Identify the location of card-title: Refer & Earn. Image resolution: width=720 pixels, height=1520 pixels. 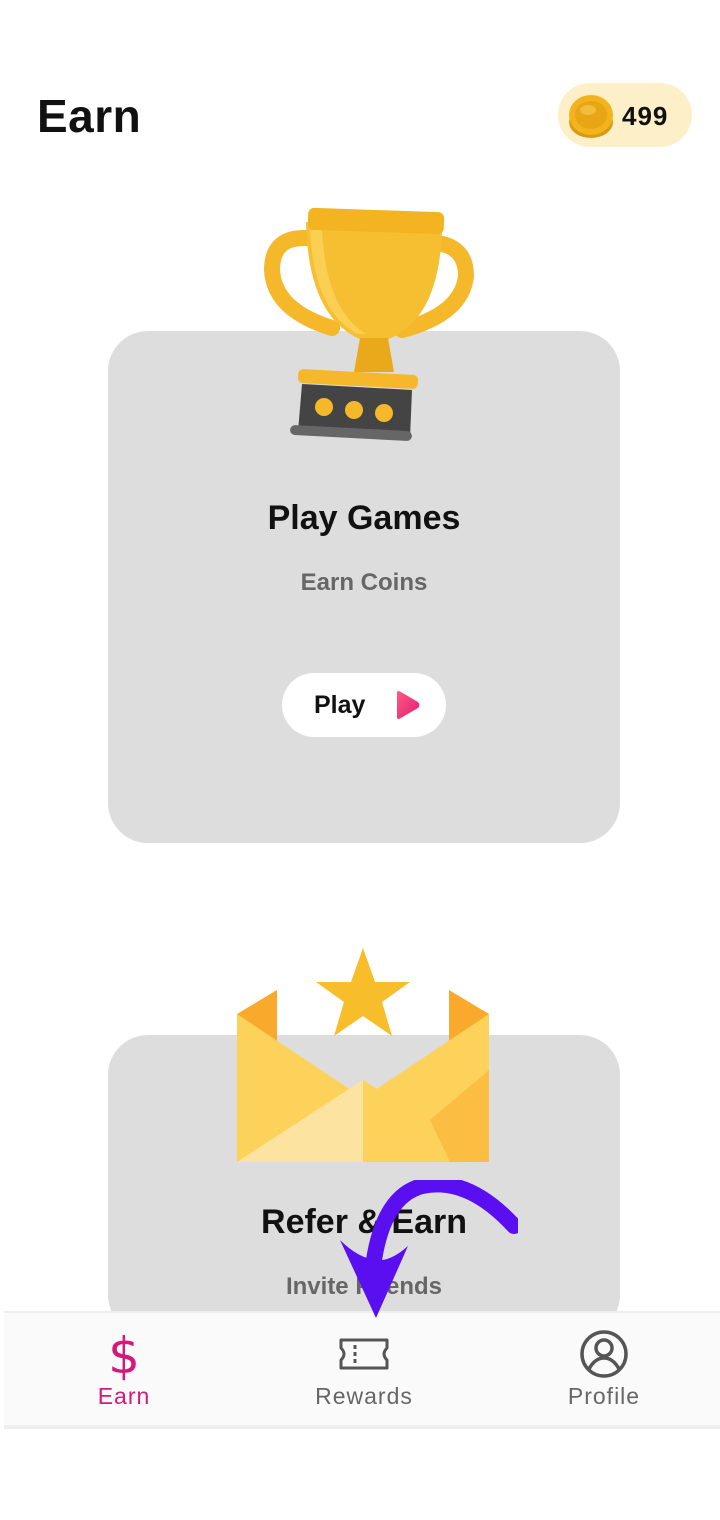
(364, 1222).